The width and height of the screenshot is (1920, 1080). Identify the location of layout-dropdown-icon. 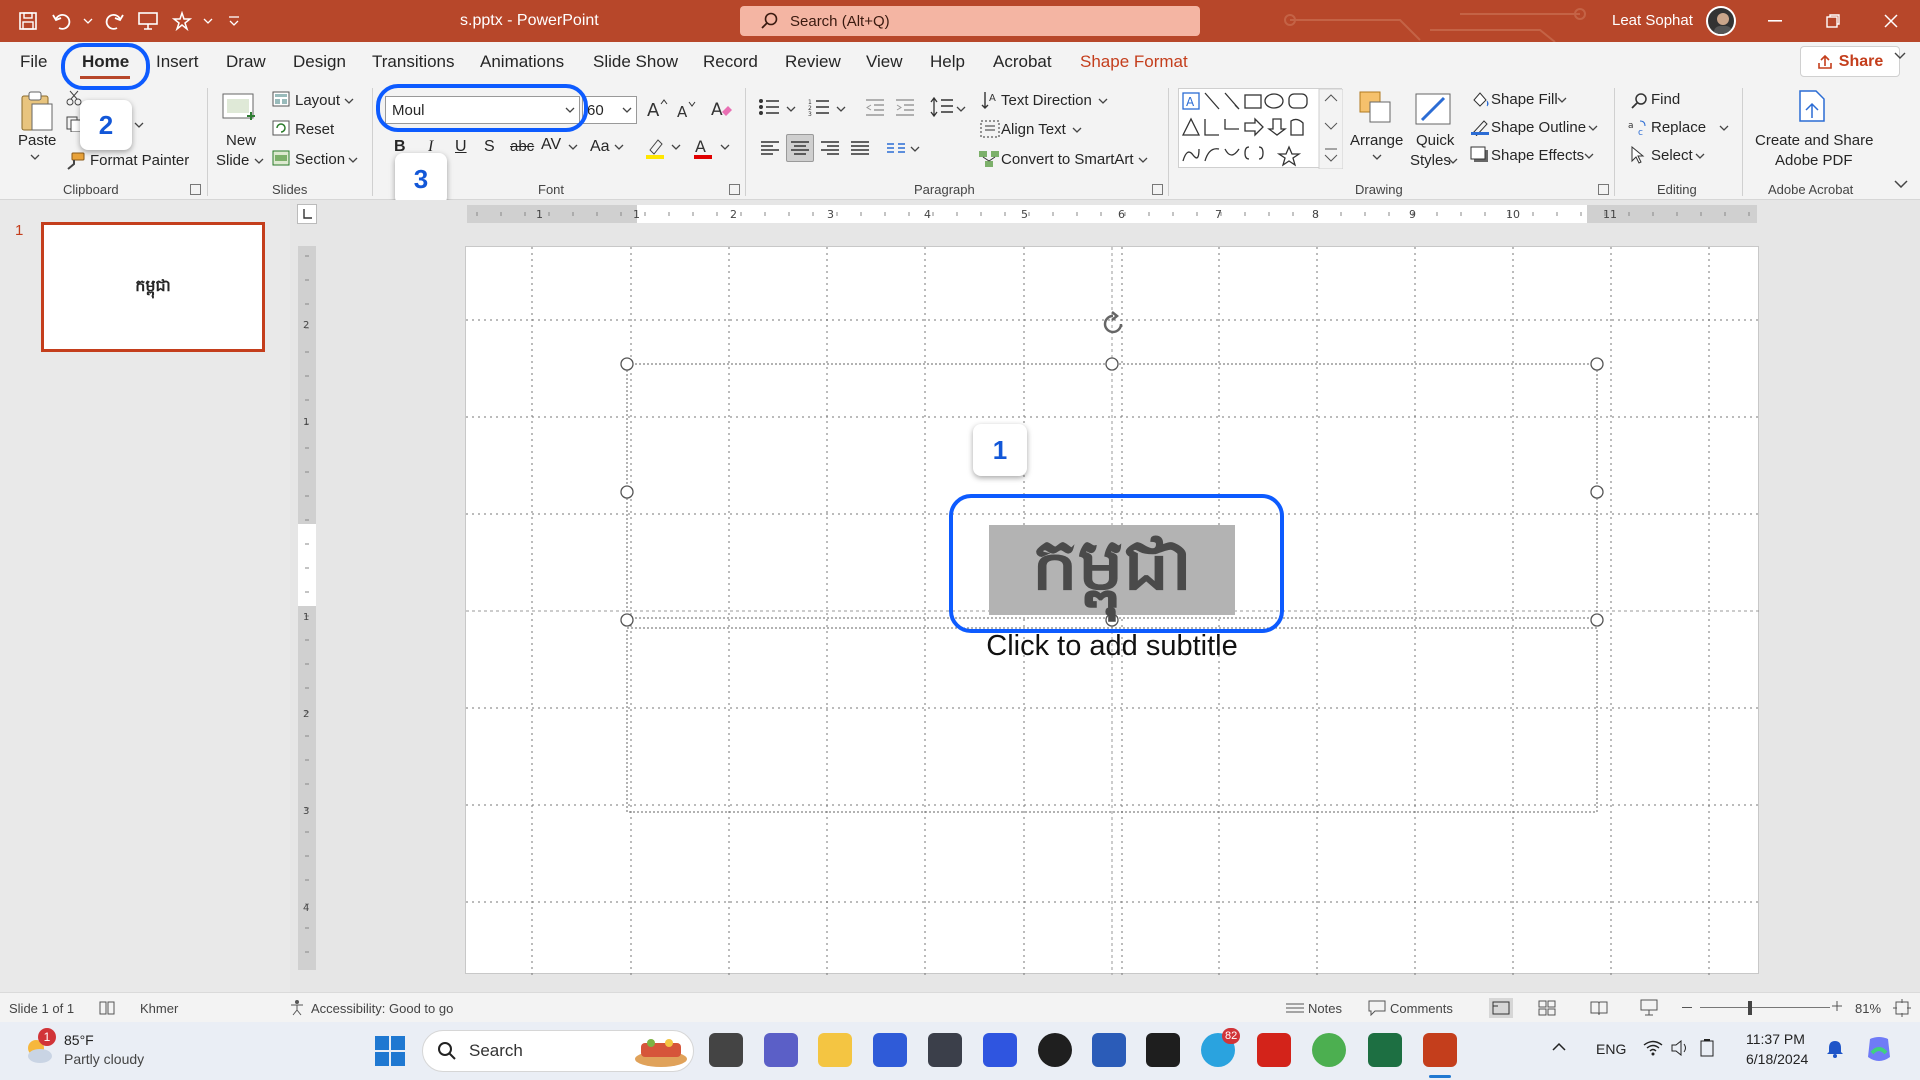
(349, 101).